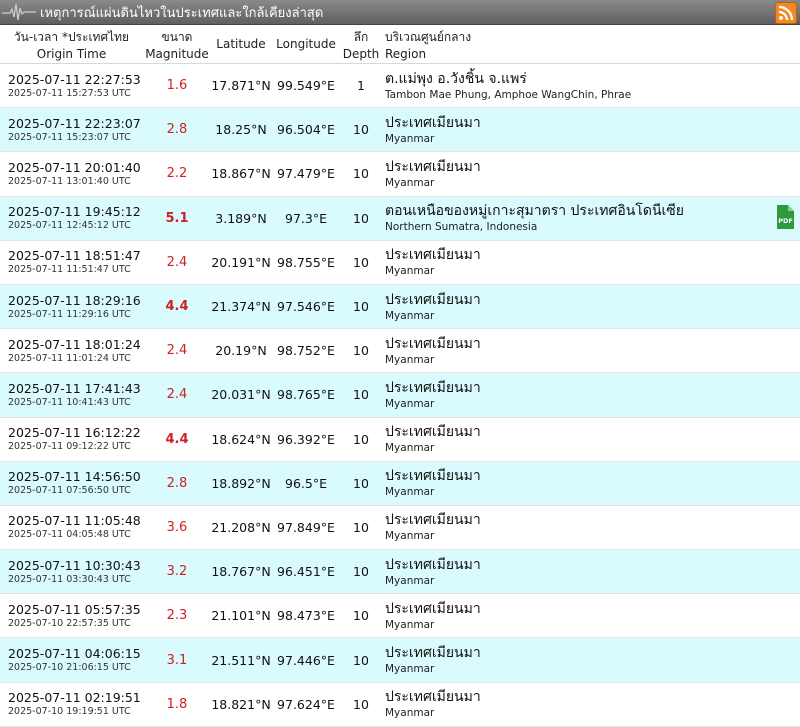  I want to click on local-time: 2025-07-11 22:27:53, so click(74, 79).